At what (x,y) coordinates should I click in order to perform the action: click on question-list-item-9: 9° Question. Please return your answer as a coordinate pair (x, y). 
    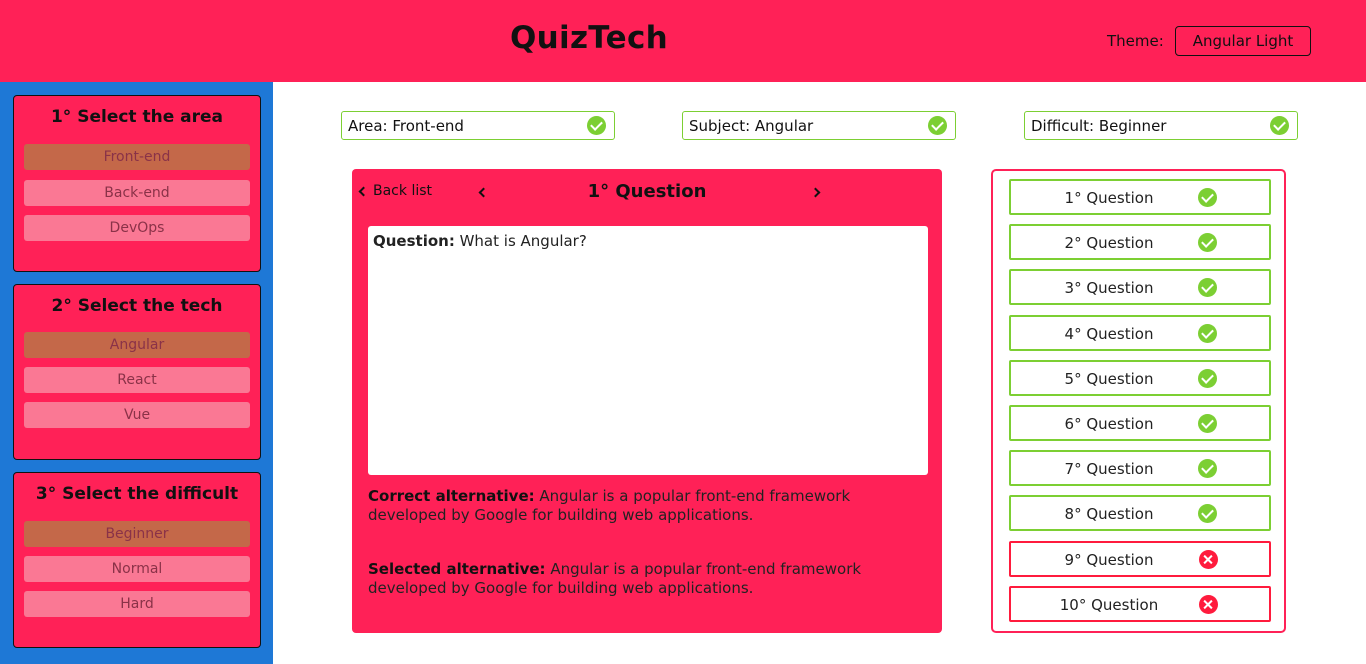
    Looking at the image, I should click on (1140, 559).